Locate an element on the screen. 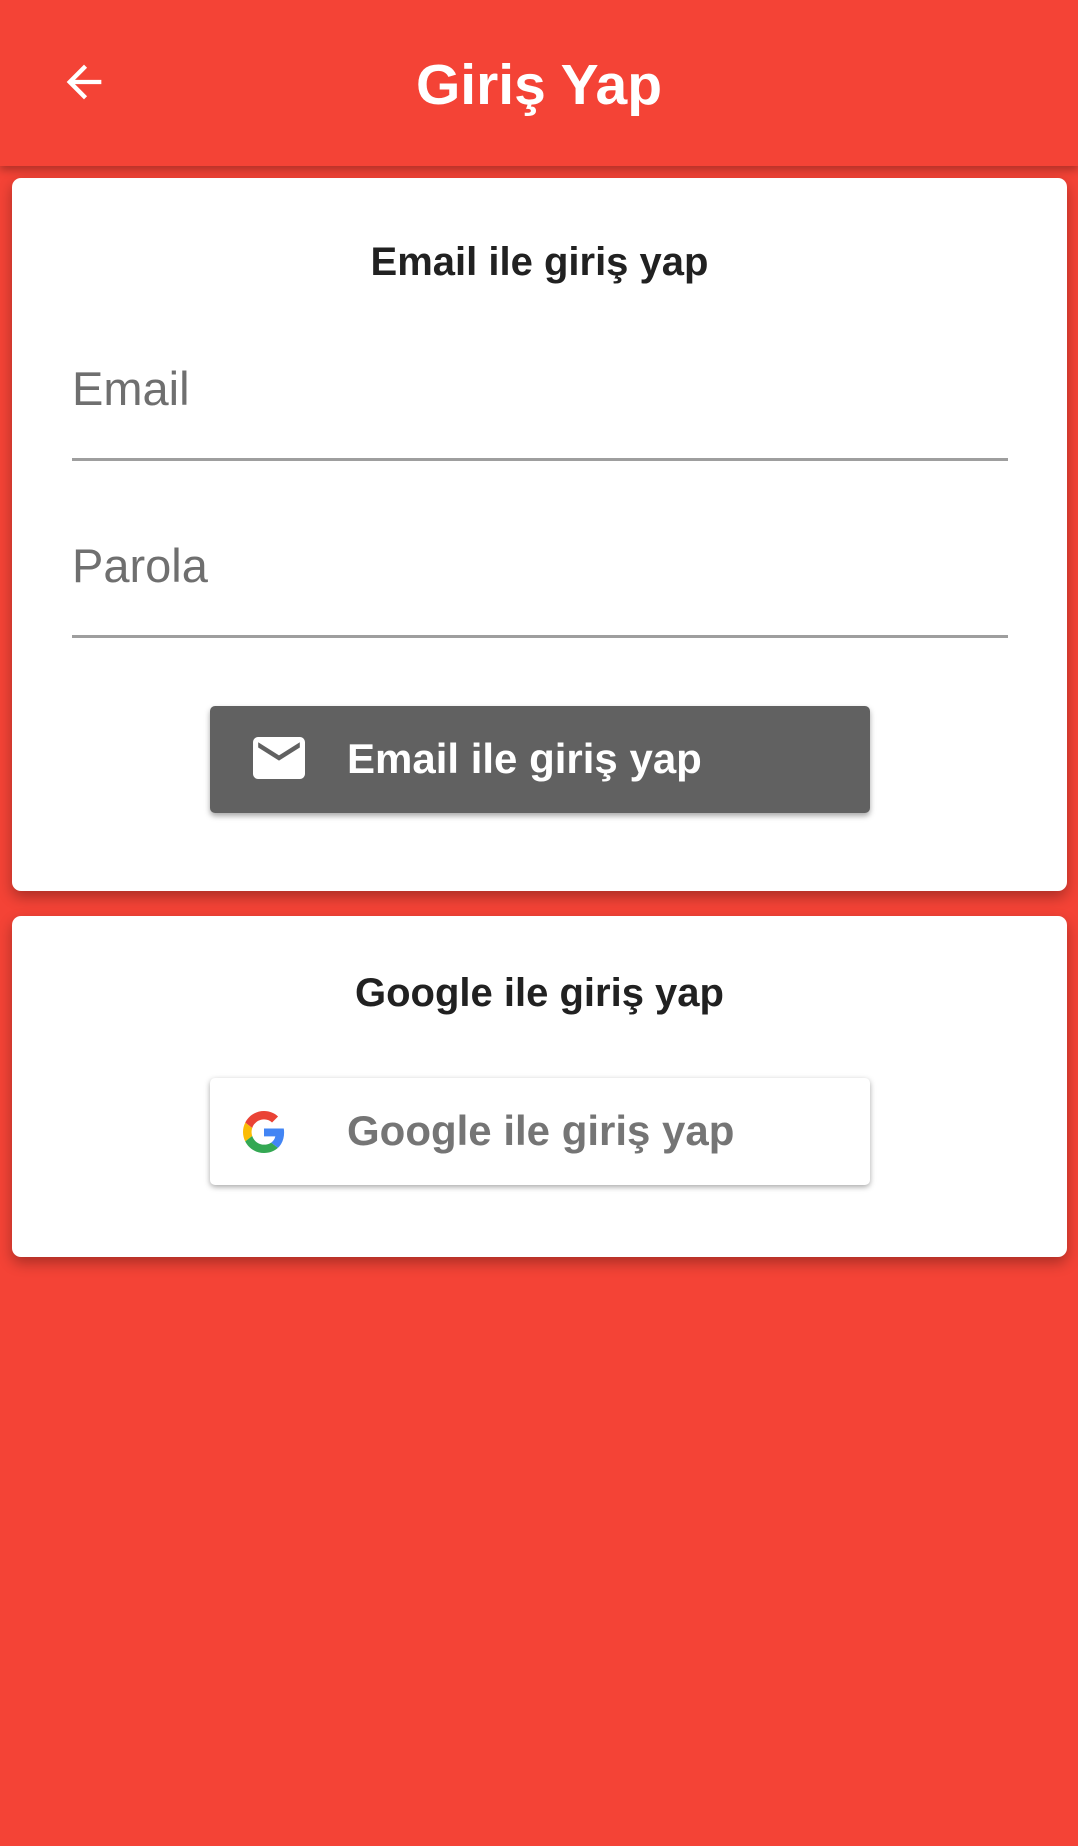  google-login-button: Google ile giriş yap is located at coordinates (540, 1131).